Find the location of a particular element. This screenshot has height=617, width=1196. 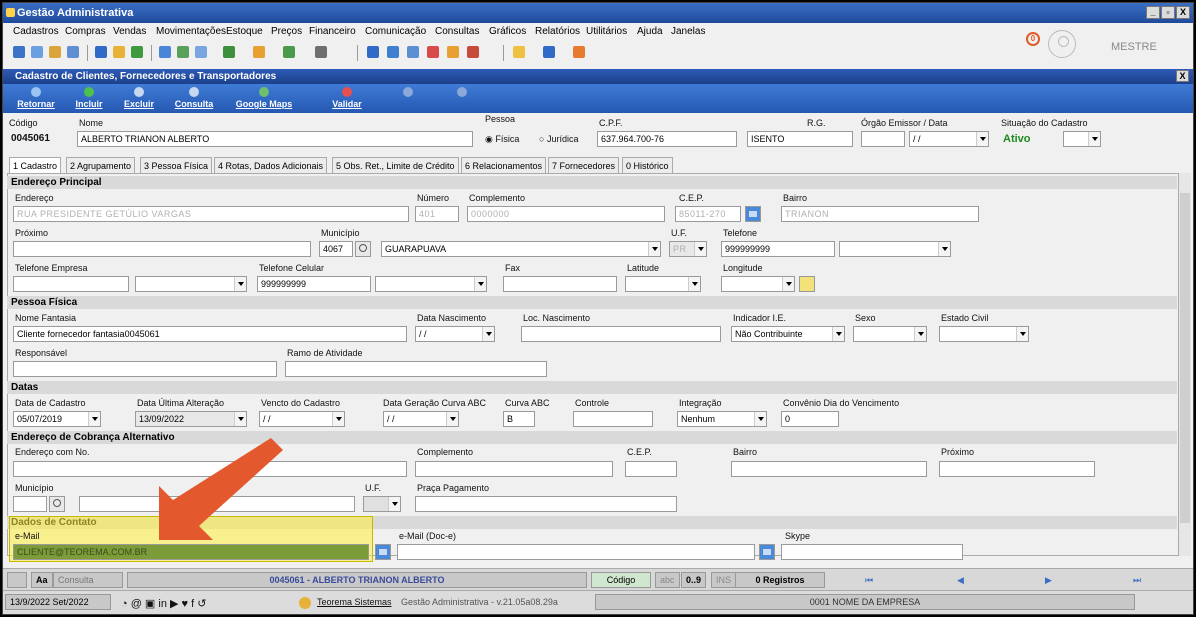

minimize-button: _ is located at coordinates (1153, 12).